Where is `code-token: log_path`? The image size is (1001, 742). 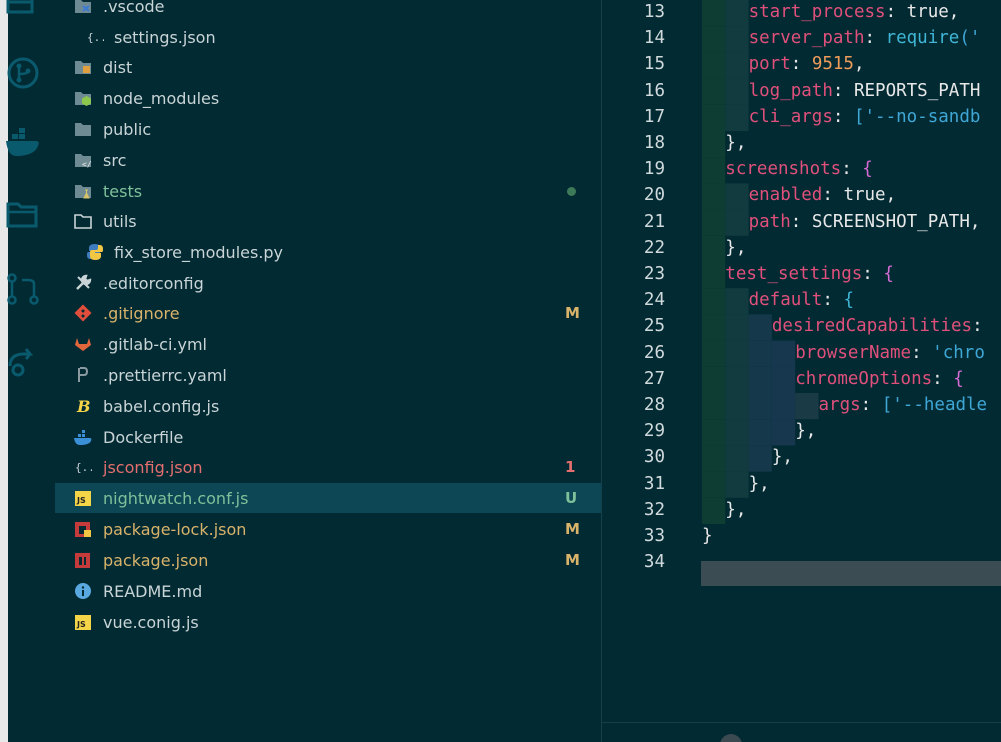 code-token: log_path is located at coordinates (790, 90).